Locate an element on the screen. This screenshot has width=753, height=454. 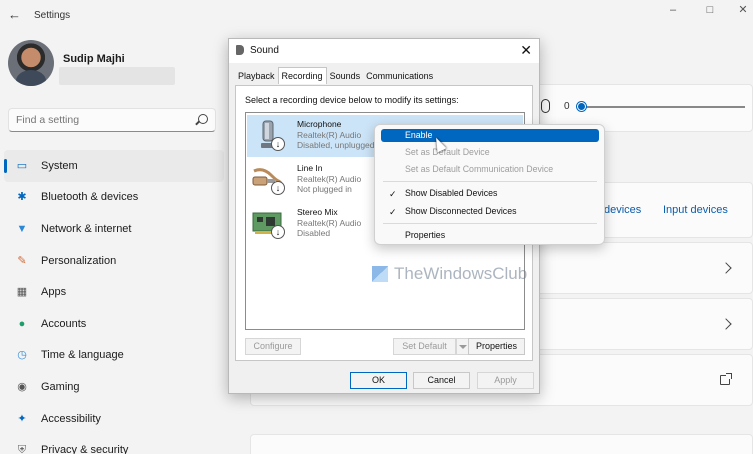
accessibility-icon: ✦ is located at coordinates (22, 418).